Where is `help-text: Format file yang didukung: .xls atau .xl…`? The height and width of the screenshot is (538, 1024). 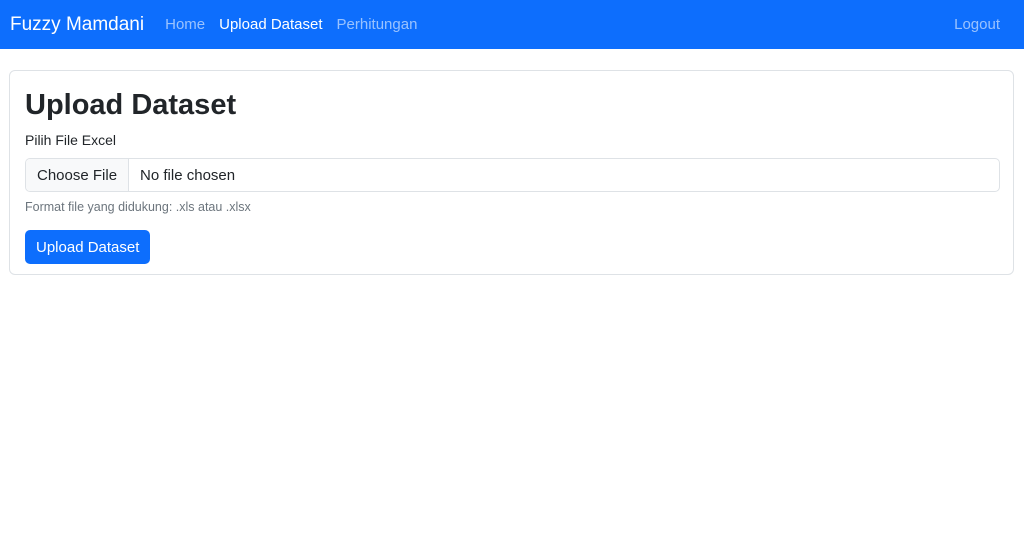
help-text: Format file yang didukung: .xls atau .xl… is located at coordinates (138, 207).